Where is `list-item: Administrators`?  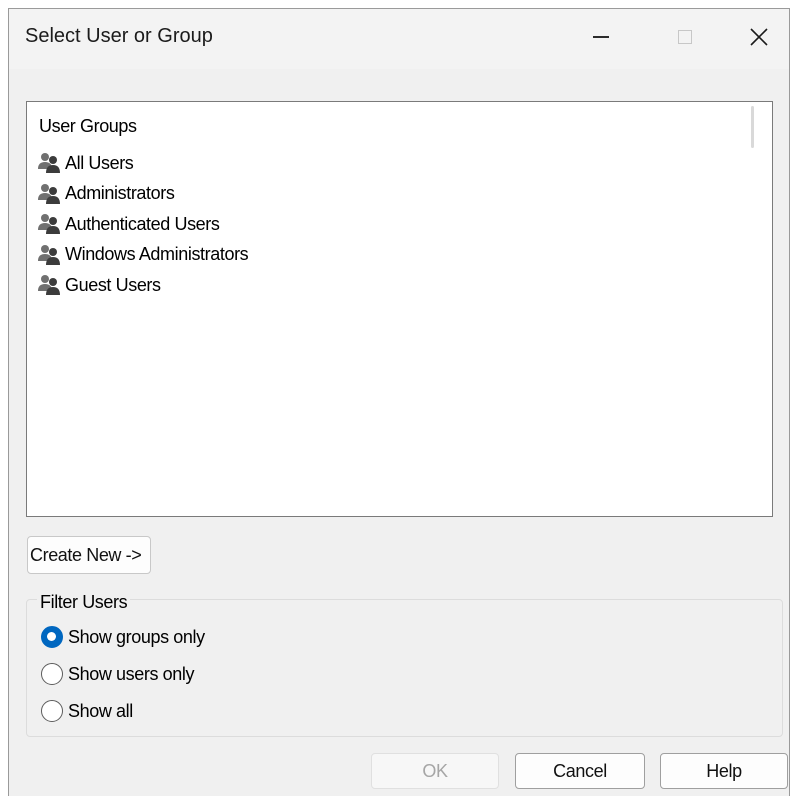 list-item: Administrators is located at coordinates (142, 194).